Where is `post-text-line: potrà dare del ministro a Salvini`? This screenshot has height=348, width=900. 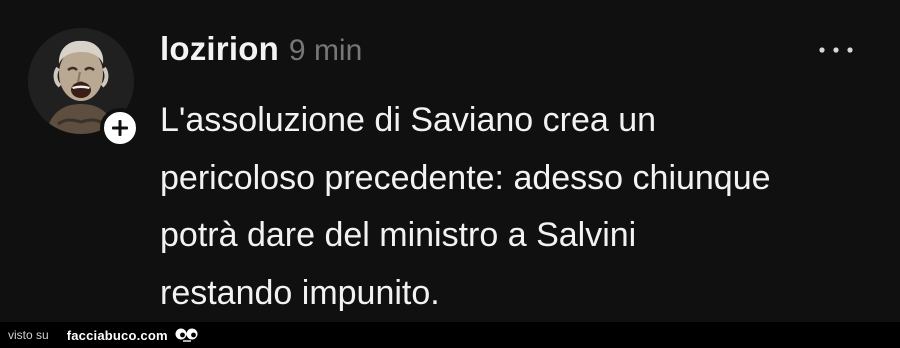
post-text-line: potrà dare del ministro a Salvini is located at coordinates (398, 235).